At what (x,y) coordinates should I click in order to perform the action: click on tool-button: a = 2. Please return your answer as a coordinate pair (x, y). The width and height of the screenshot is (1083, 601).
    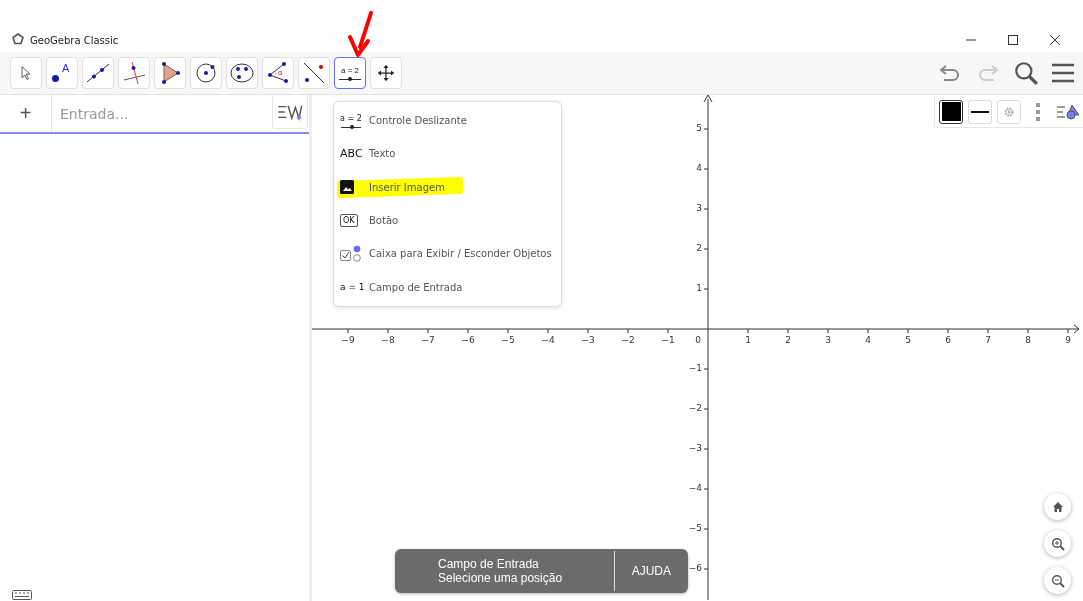
    Looking at the image, I should click on (350, 73).